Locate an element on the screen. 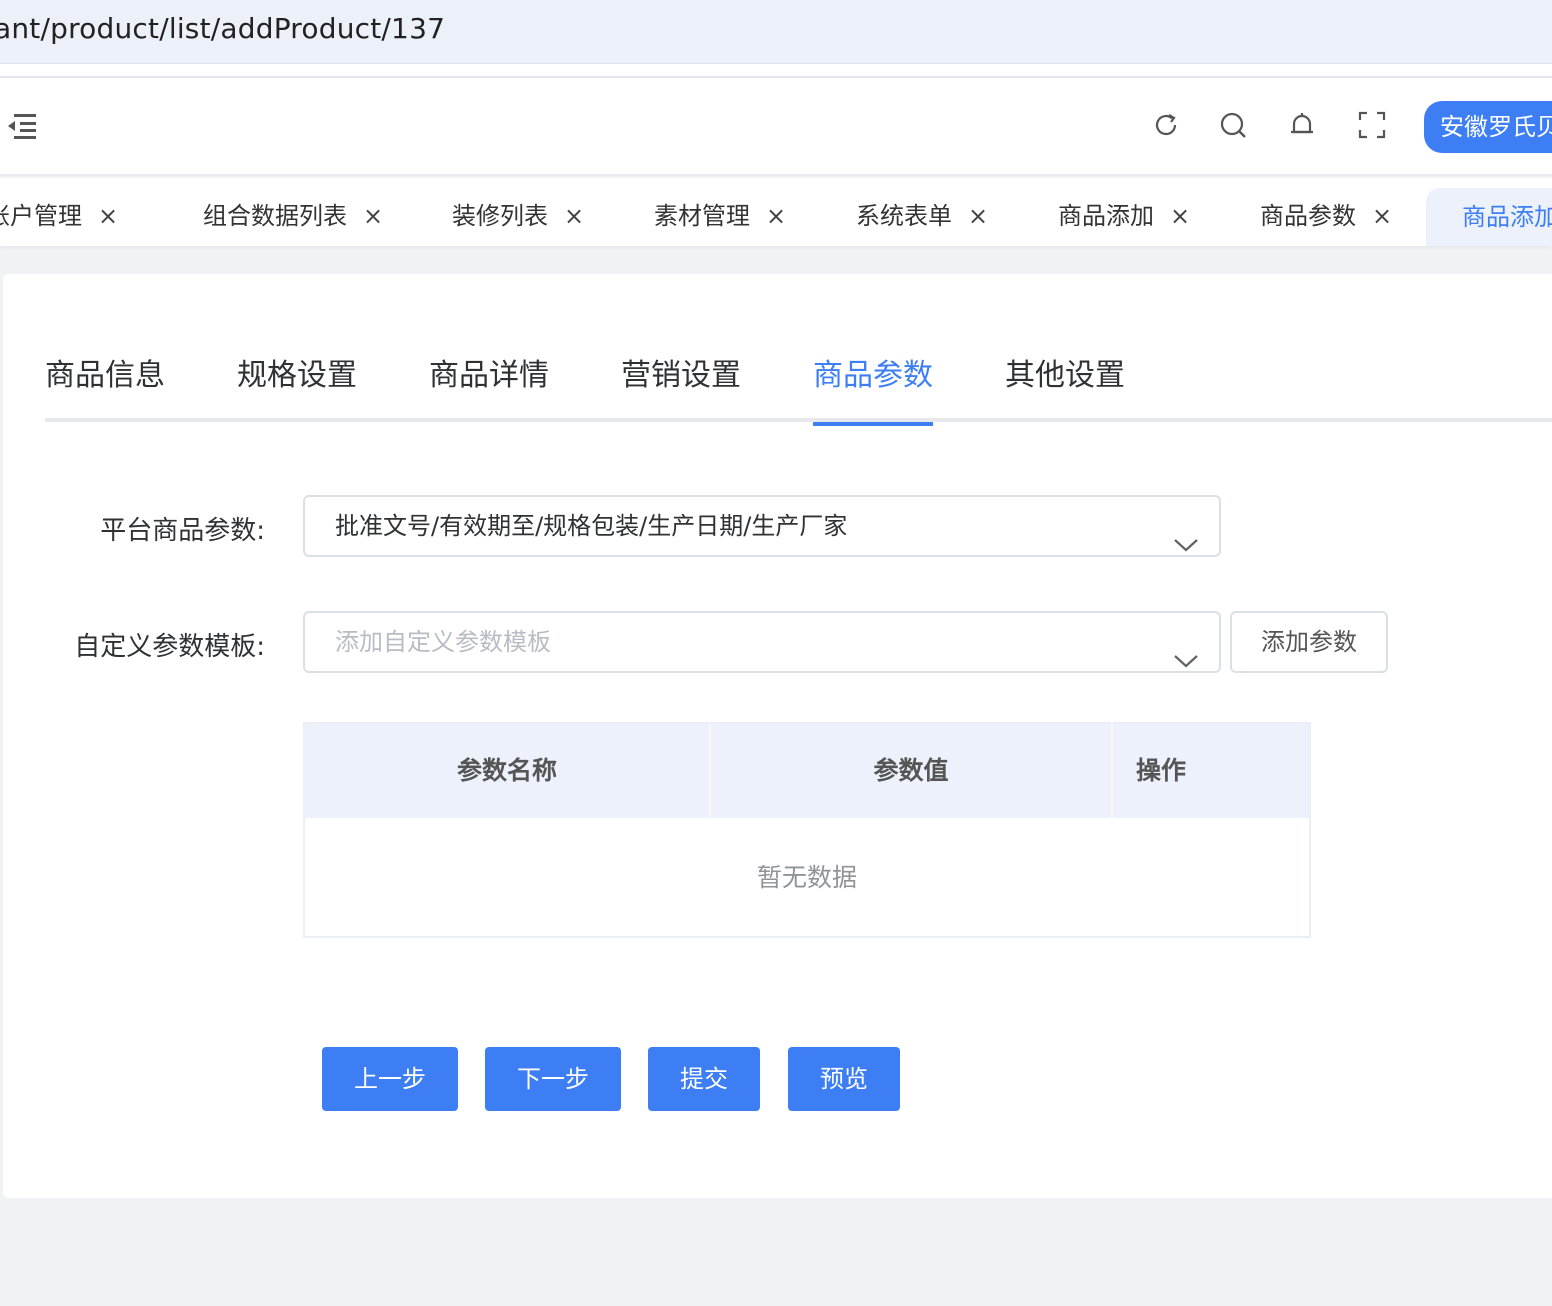  params-table: 参数名称 参数值 操作 暂无数据 is located at coordinates (807, 830).